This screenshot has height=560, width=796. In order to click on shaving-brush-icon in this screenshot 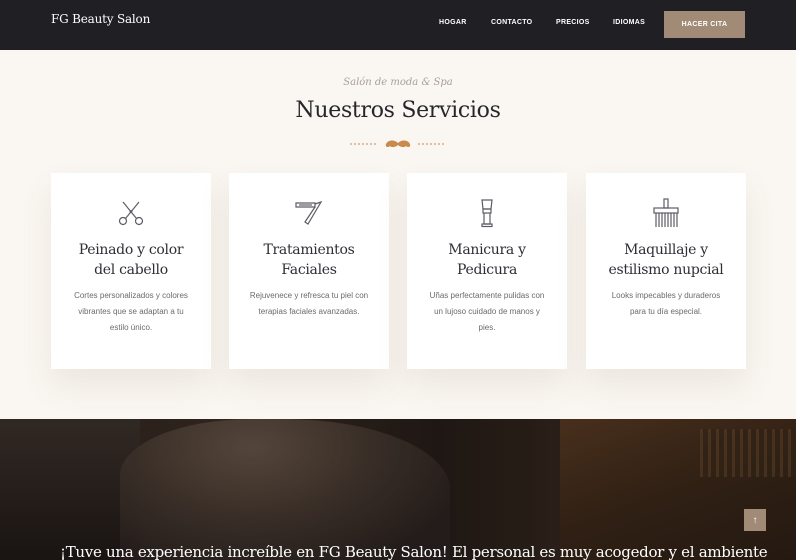, I will do `click(487, 213)`.